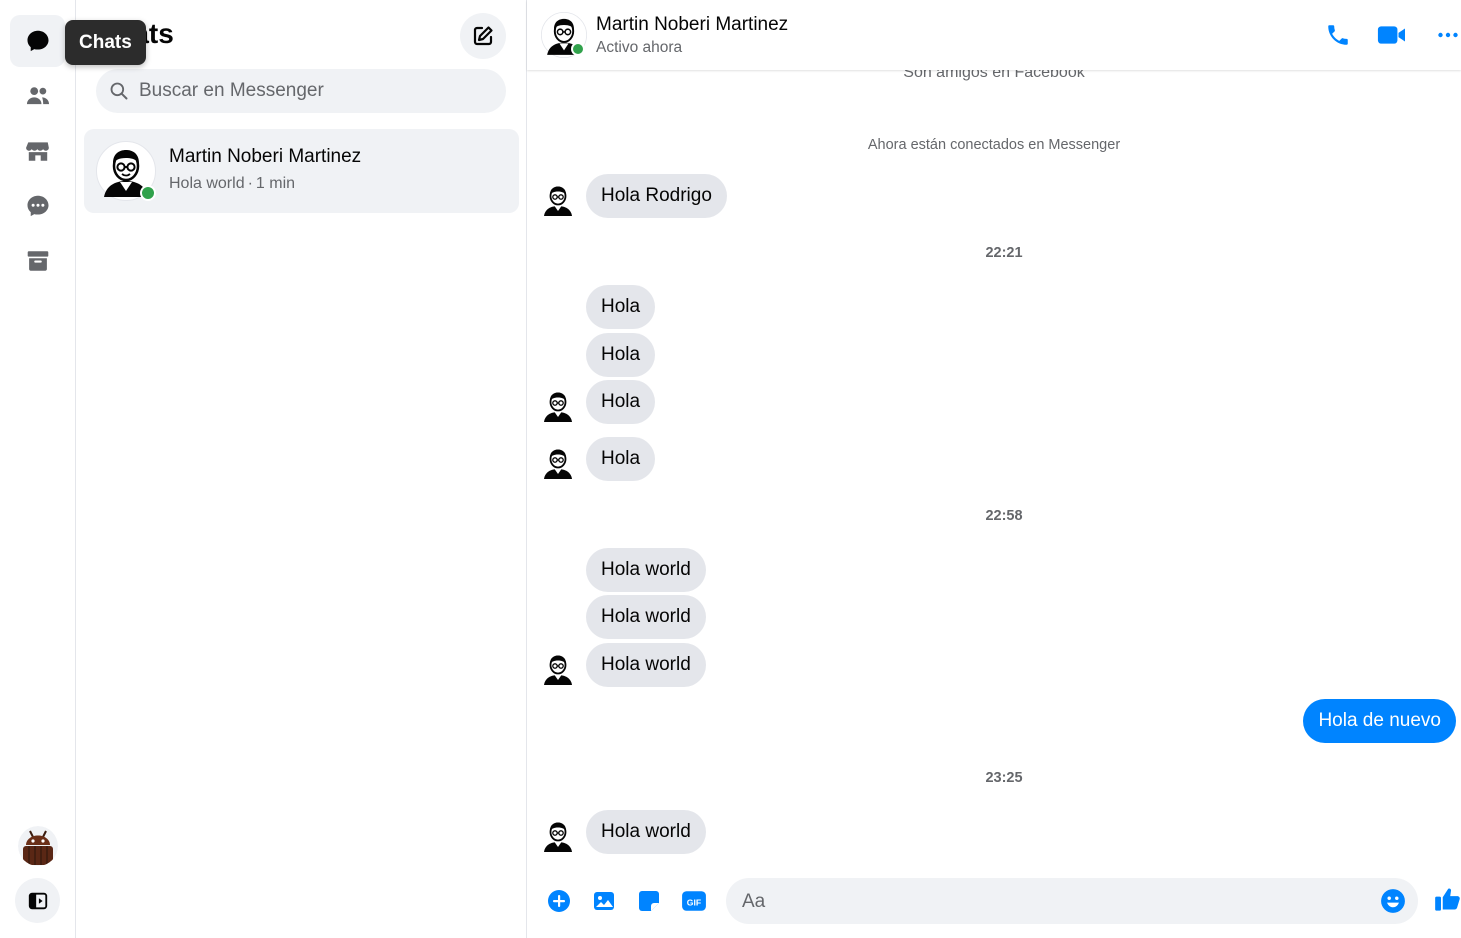 The height and width of the screenshot is (938, 1461). What do you see at coordinates (309, 91) in the screenshot?
I see `search-input` at bounding box center [309, 91].